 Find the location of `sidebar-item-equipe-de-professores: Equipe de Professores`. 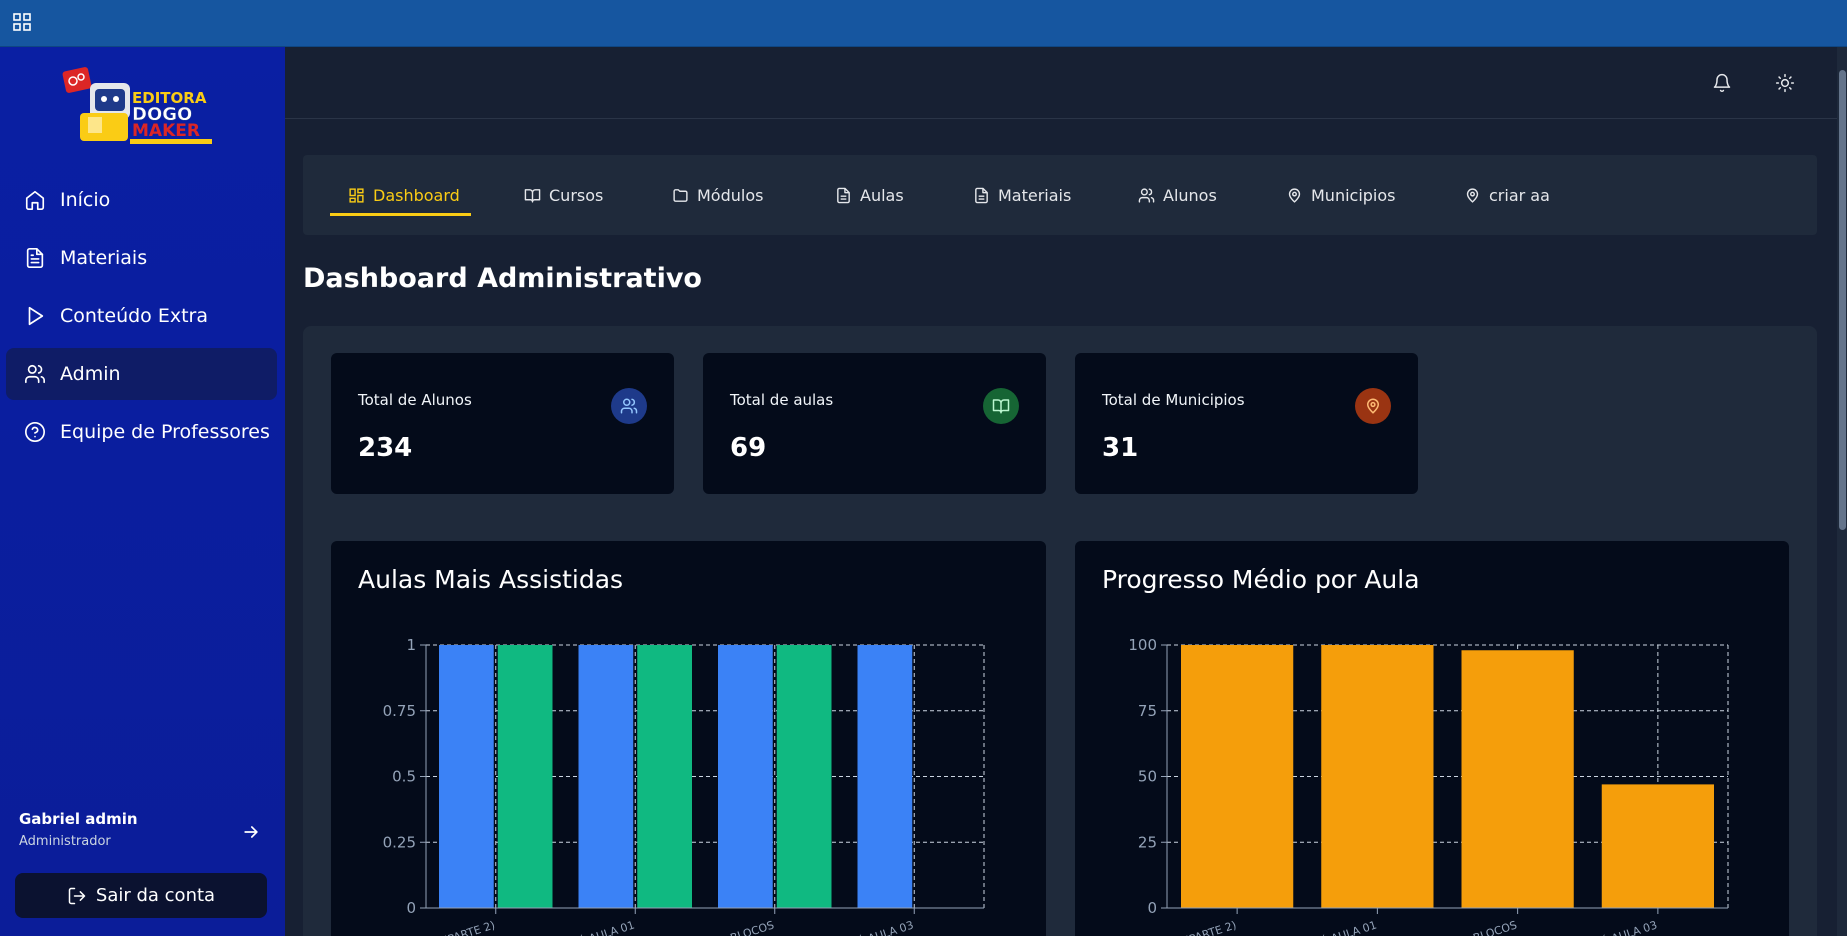

sidebar-item-equipe-de-professores: Equipe de Professores is located at coordinates (141, 432).